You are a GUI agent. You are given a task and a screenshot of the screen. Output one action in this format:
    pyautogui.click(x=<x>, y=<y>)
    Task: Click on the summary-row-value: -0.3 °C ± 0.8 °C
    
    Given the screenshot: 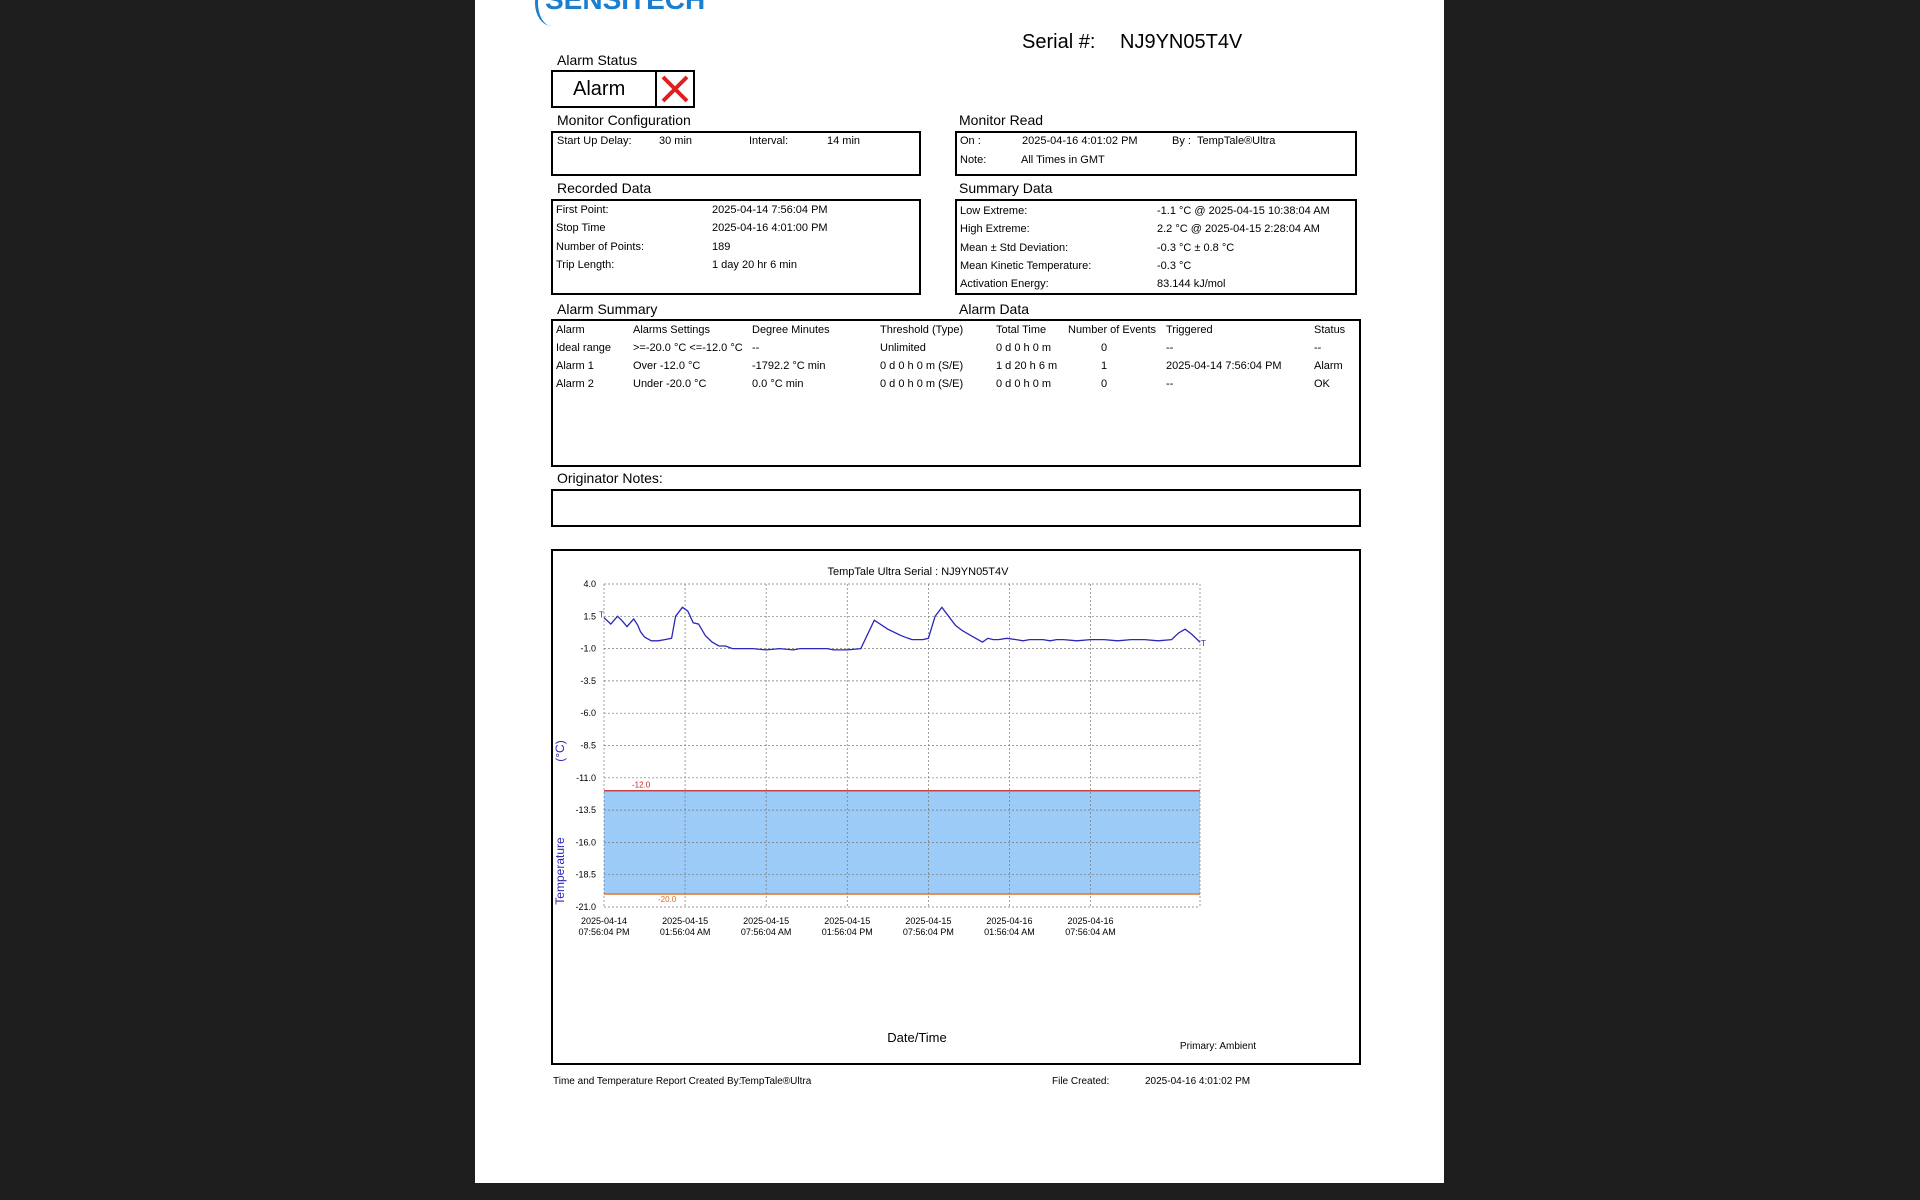 What is the action you would take?
    pyautogui.click(x=1196, y=248)
    